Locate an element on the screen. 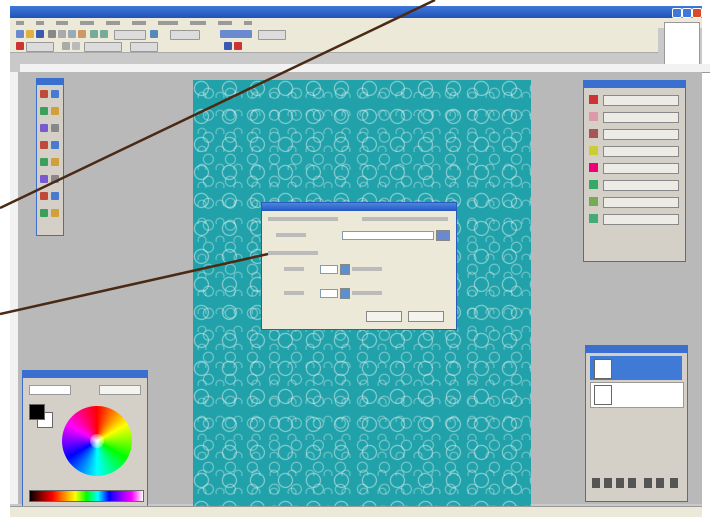  fill-icon is located at coordinates (238, 46).